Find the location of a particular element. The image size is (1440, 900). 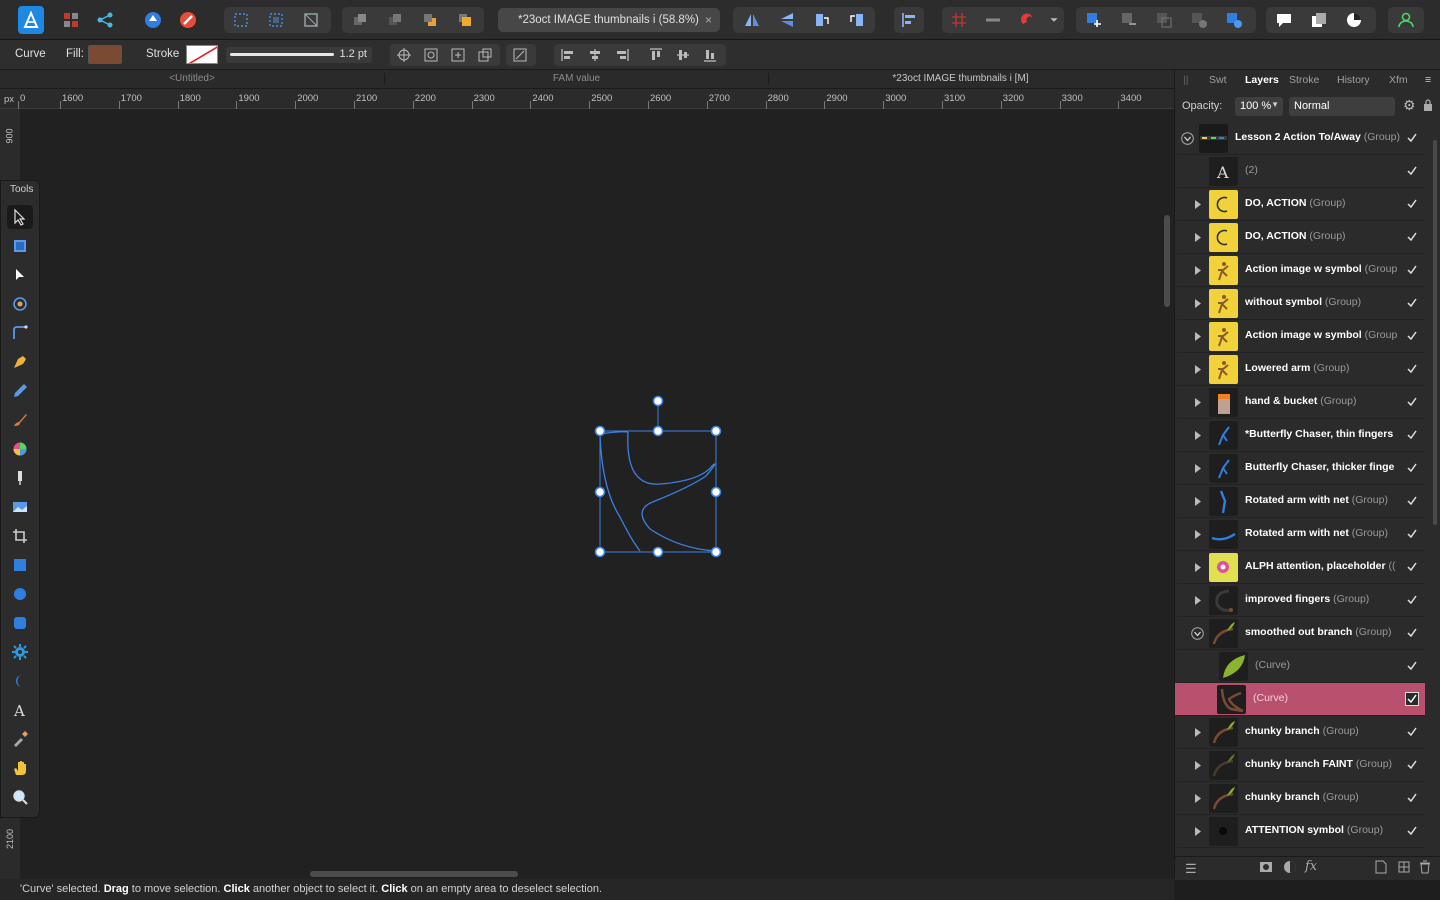

brush-tool is located at coordinates (20, 420).